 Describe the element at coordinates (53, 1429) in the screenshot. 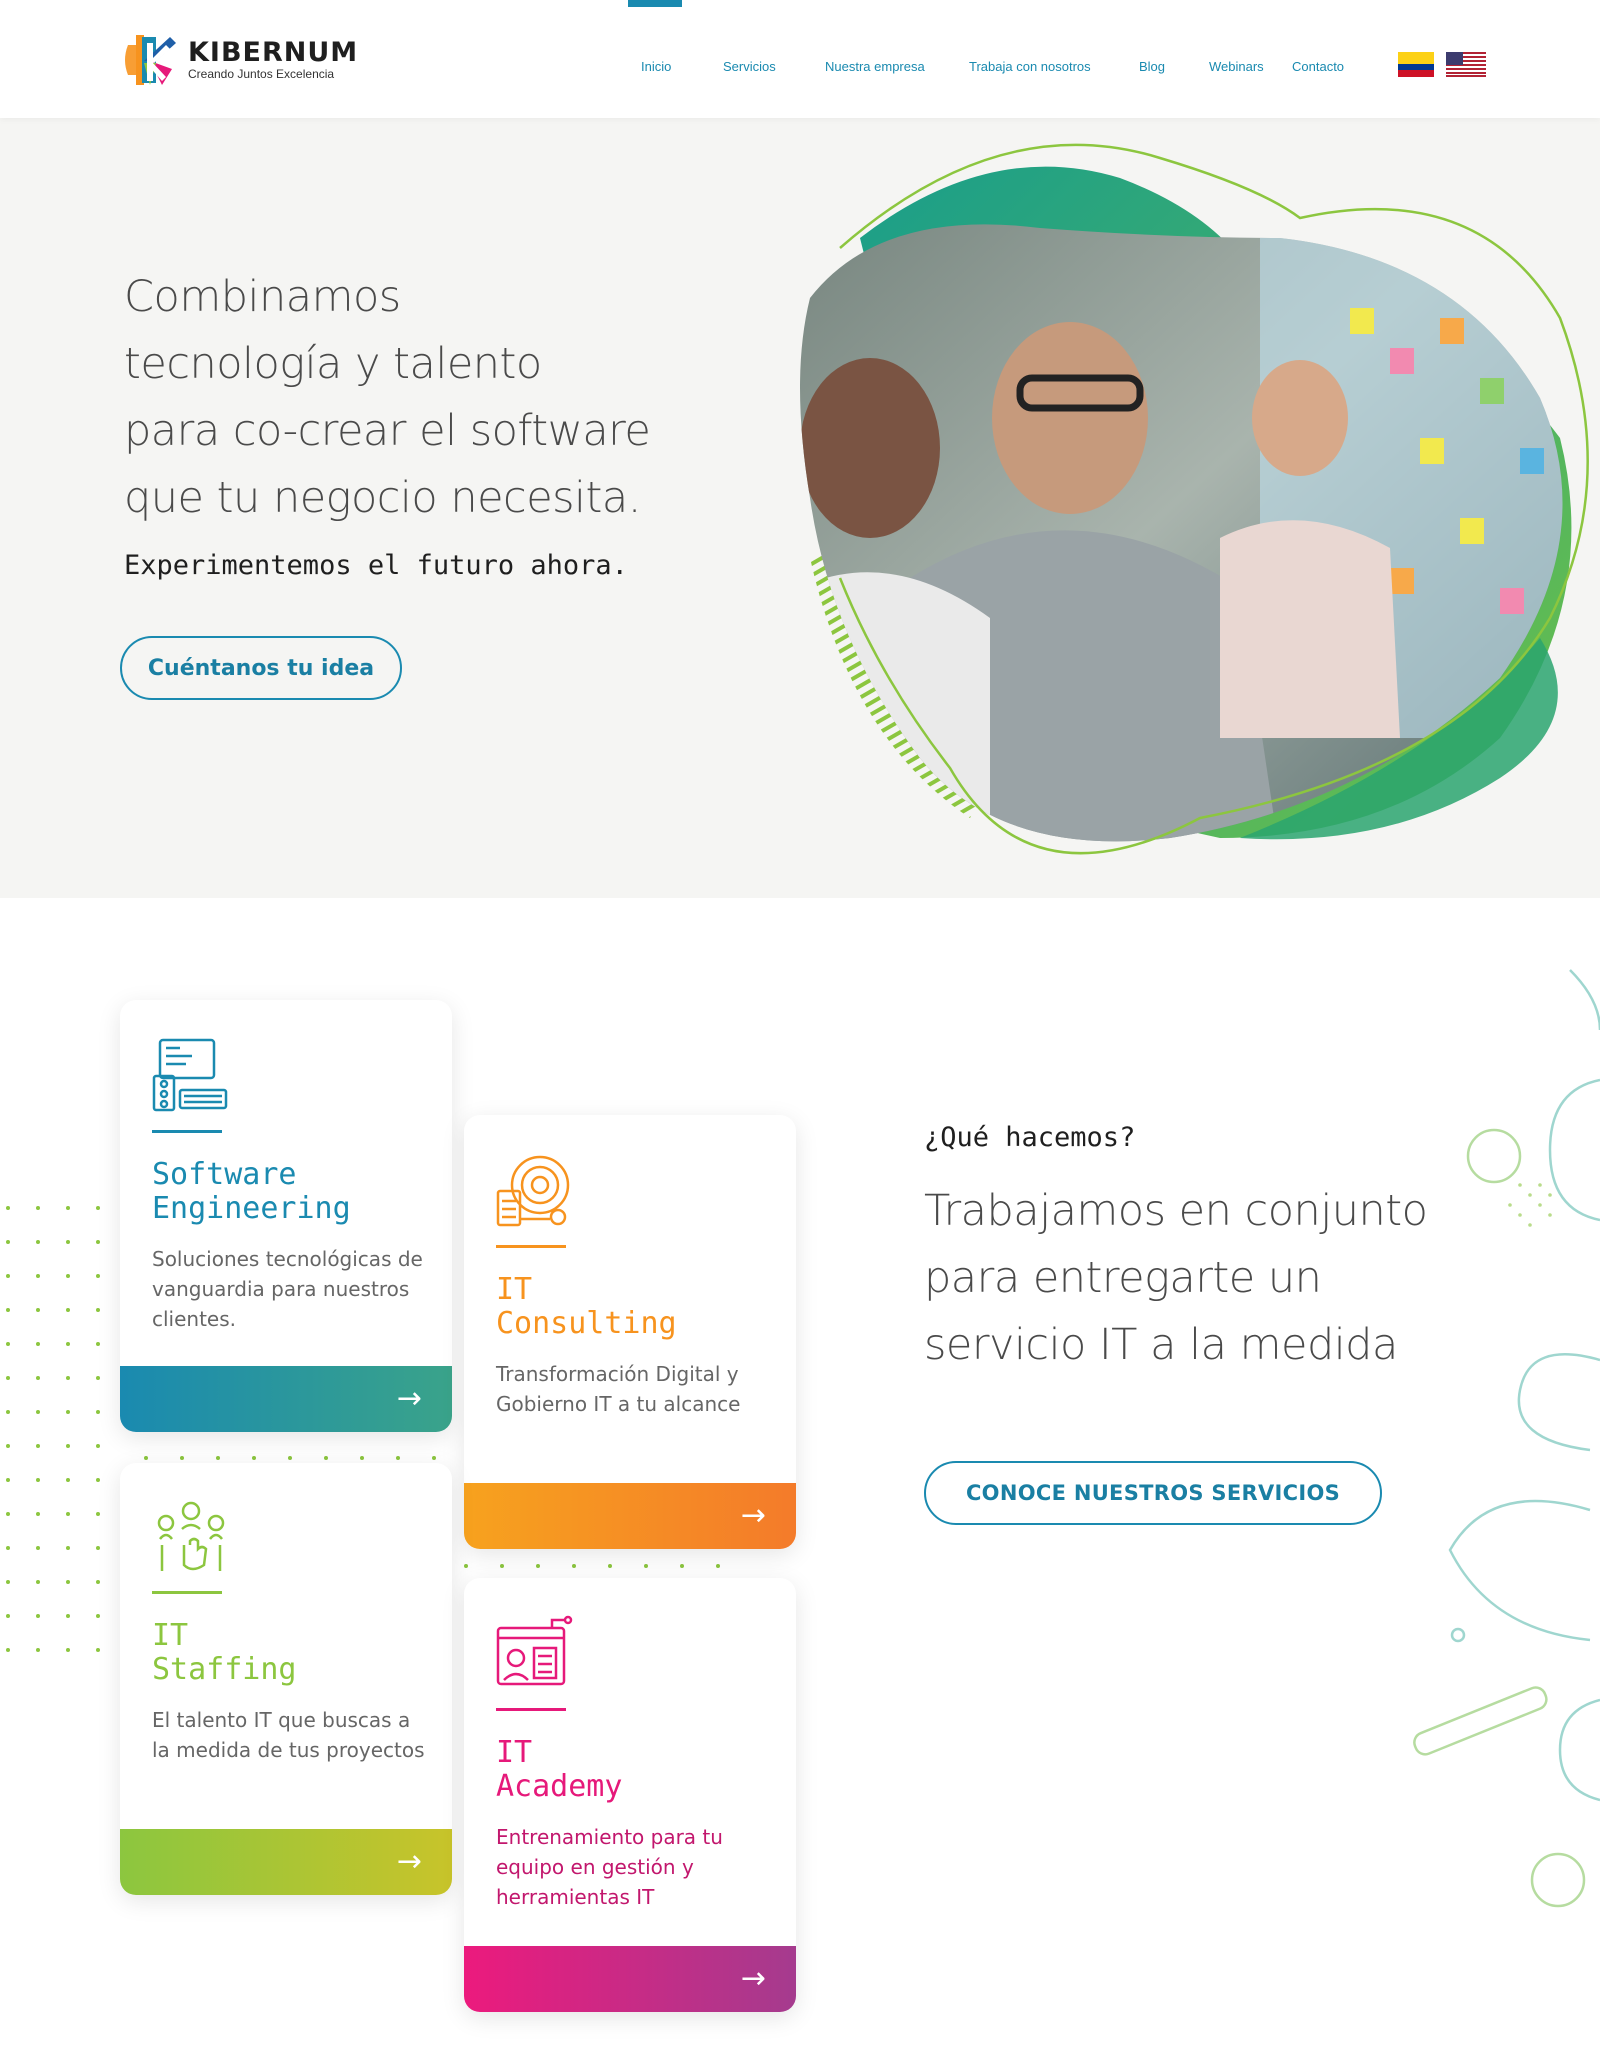

I see `dot-pattern-left` at that location.